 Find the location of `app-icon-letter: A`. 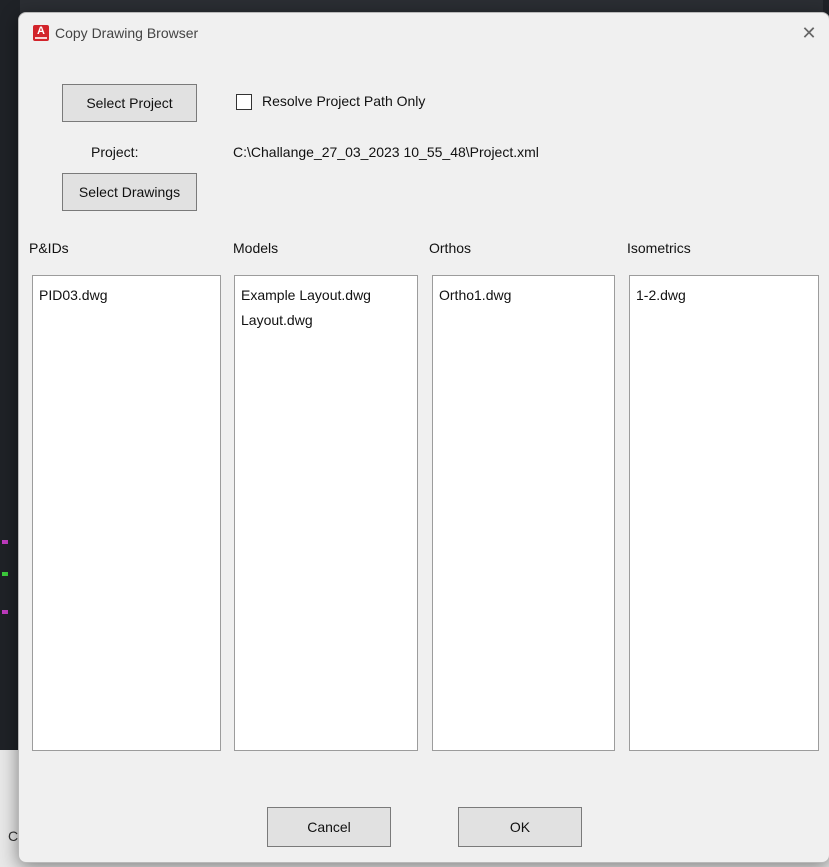

app-icon-letter: A is located at coordinates (41, 31).